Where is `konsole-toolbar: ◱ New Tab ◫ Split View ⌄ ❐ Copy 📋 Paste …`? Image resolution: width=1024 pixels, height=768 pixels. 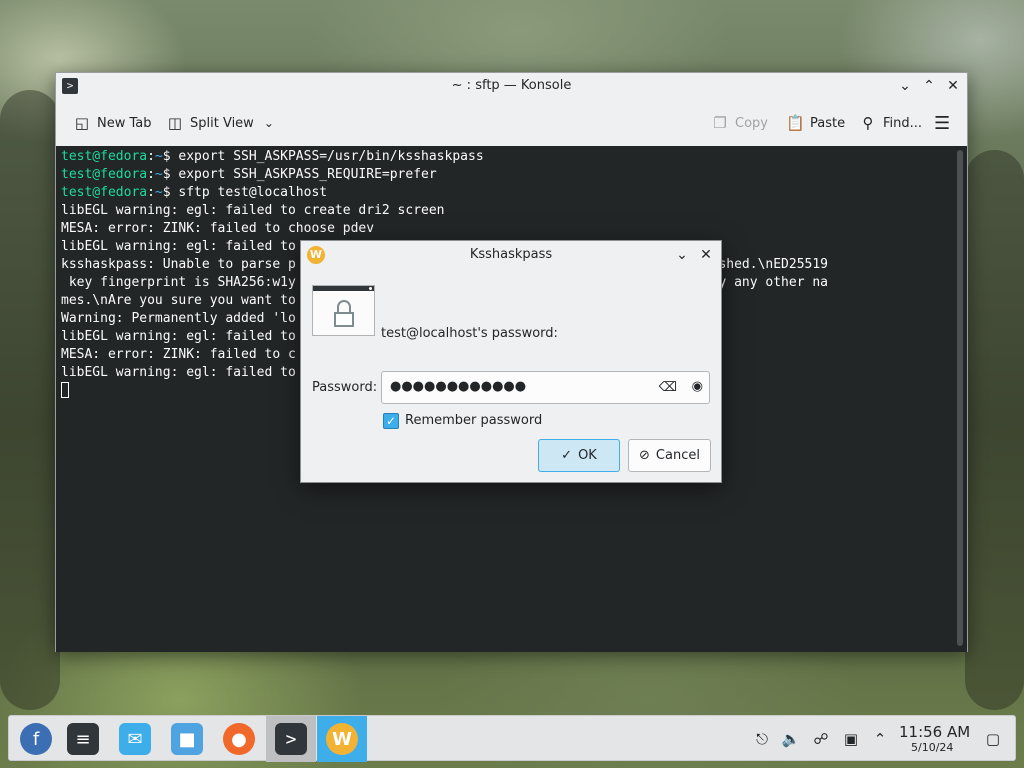 konsole-toolbar: ◱ New Tab ◫ Split View ⌄ ❐ Copy 📋 Paste … is located at coordinates (511, 122).